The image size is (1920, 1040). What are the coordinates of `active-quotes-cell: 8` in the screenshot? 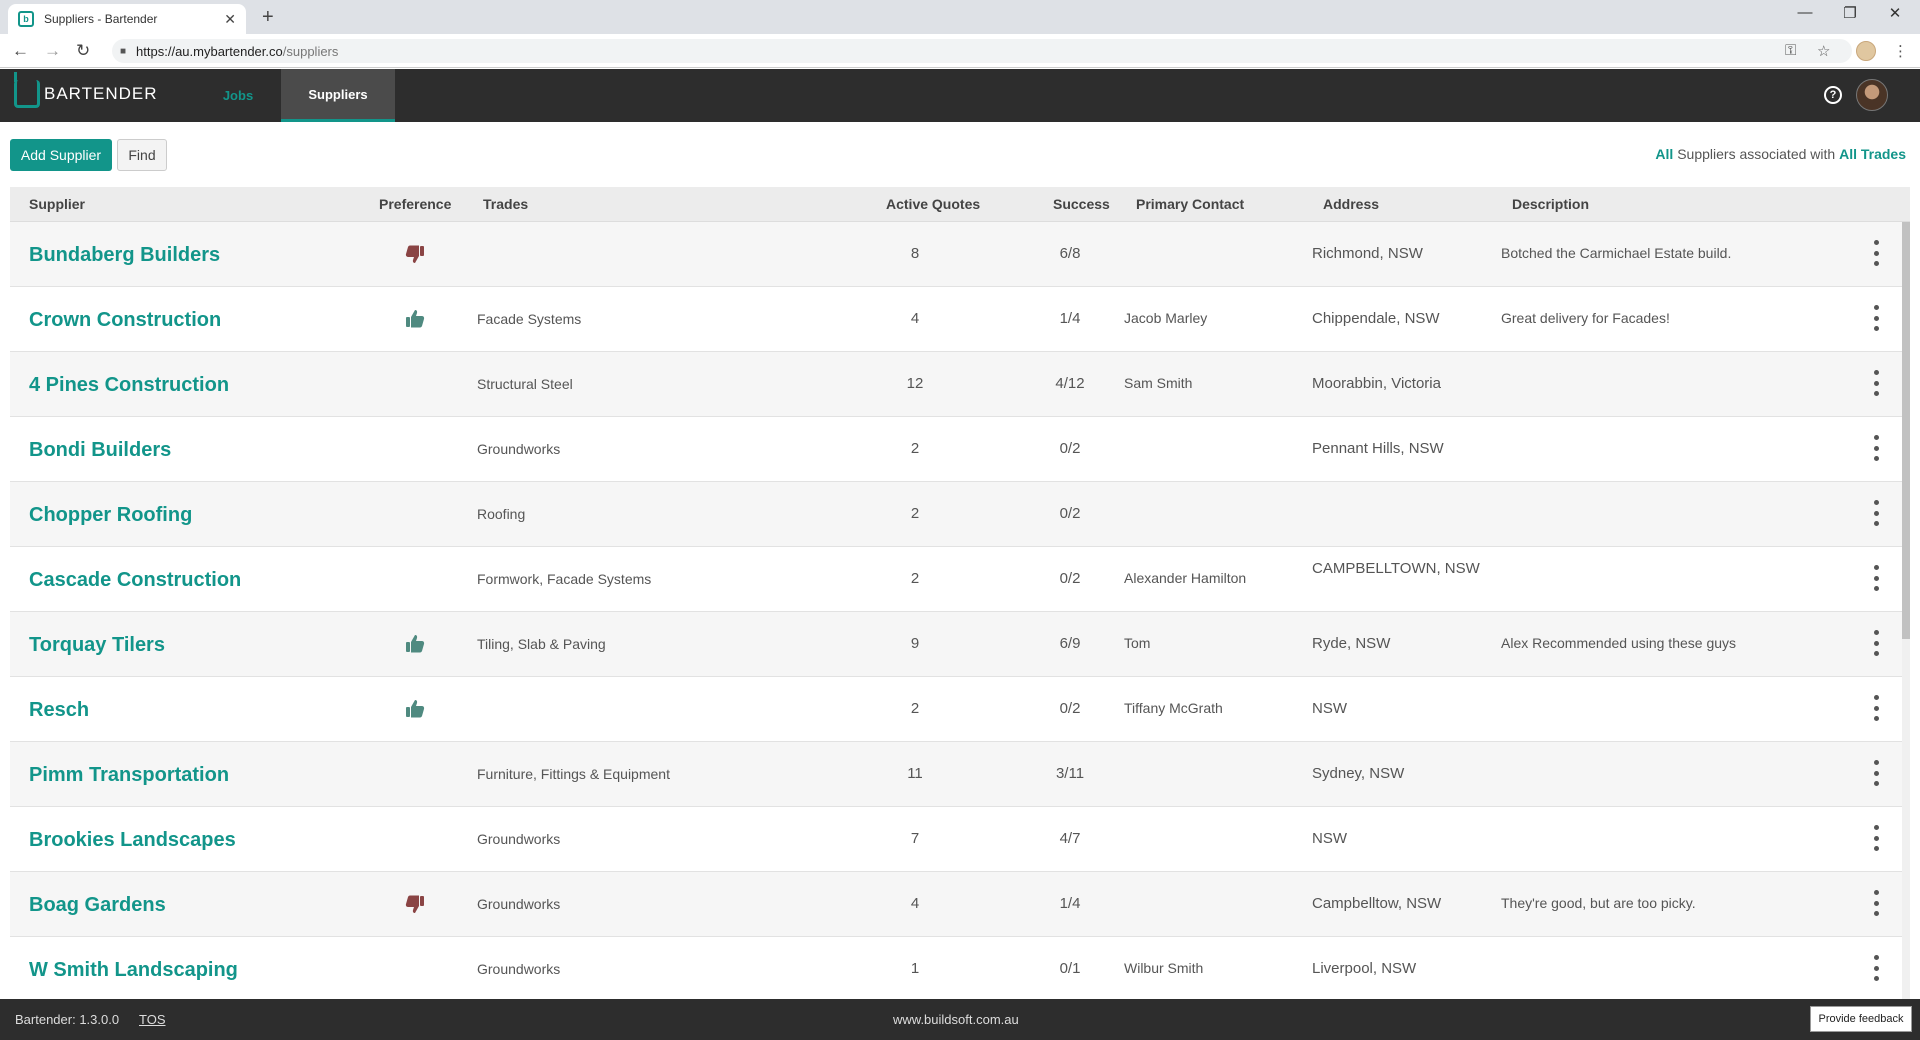 It's located at (915, 253).